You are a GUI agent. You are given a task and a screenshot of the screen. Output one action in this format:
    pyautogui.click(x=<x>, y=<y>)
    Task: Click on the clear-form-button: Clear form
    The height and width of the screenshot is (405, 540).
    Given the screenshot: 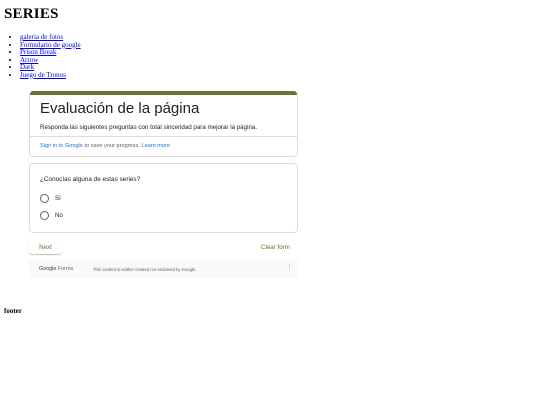 What is the action you would take?
    pyautogui.click(x=275, y=247)
    